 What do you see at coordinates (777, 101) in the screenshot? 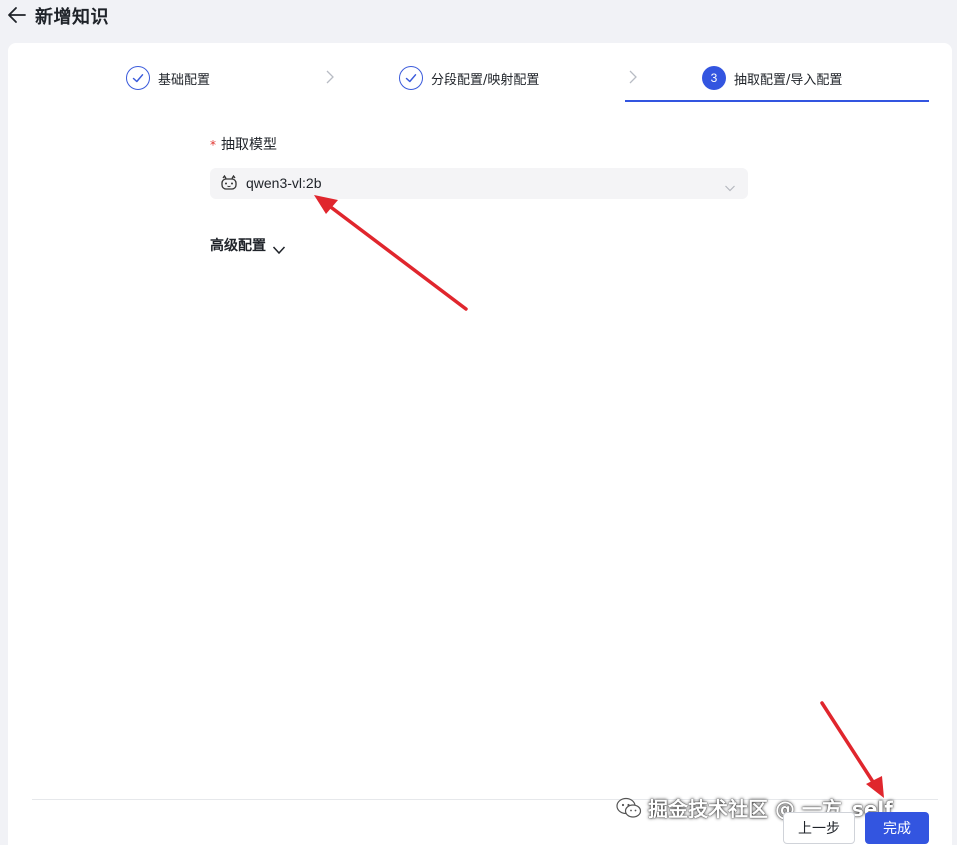
I see `active-step-underline` at bounding box center [777, 101].